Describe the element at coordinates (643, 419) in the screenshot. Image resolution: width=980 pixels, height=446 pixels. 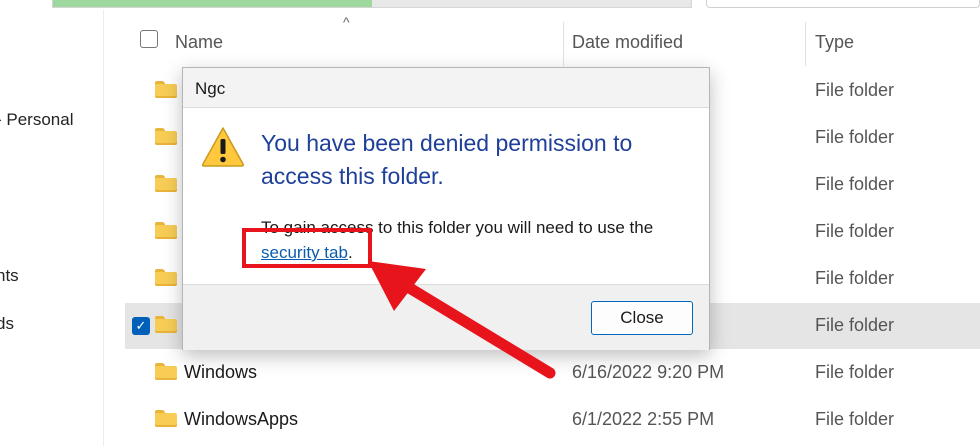
I see `row-date: 6/1/2022 2:55 PM` at that location.